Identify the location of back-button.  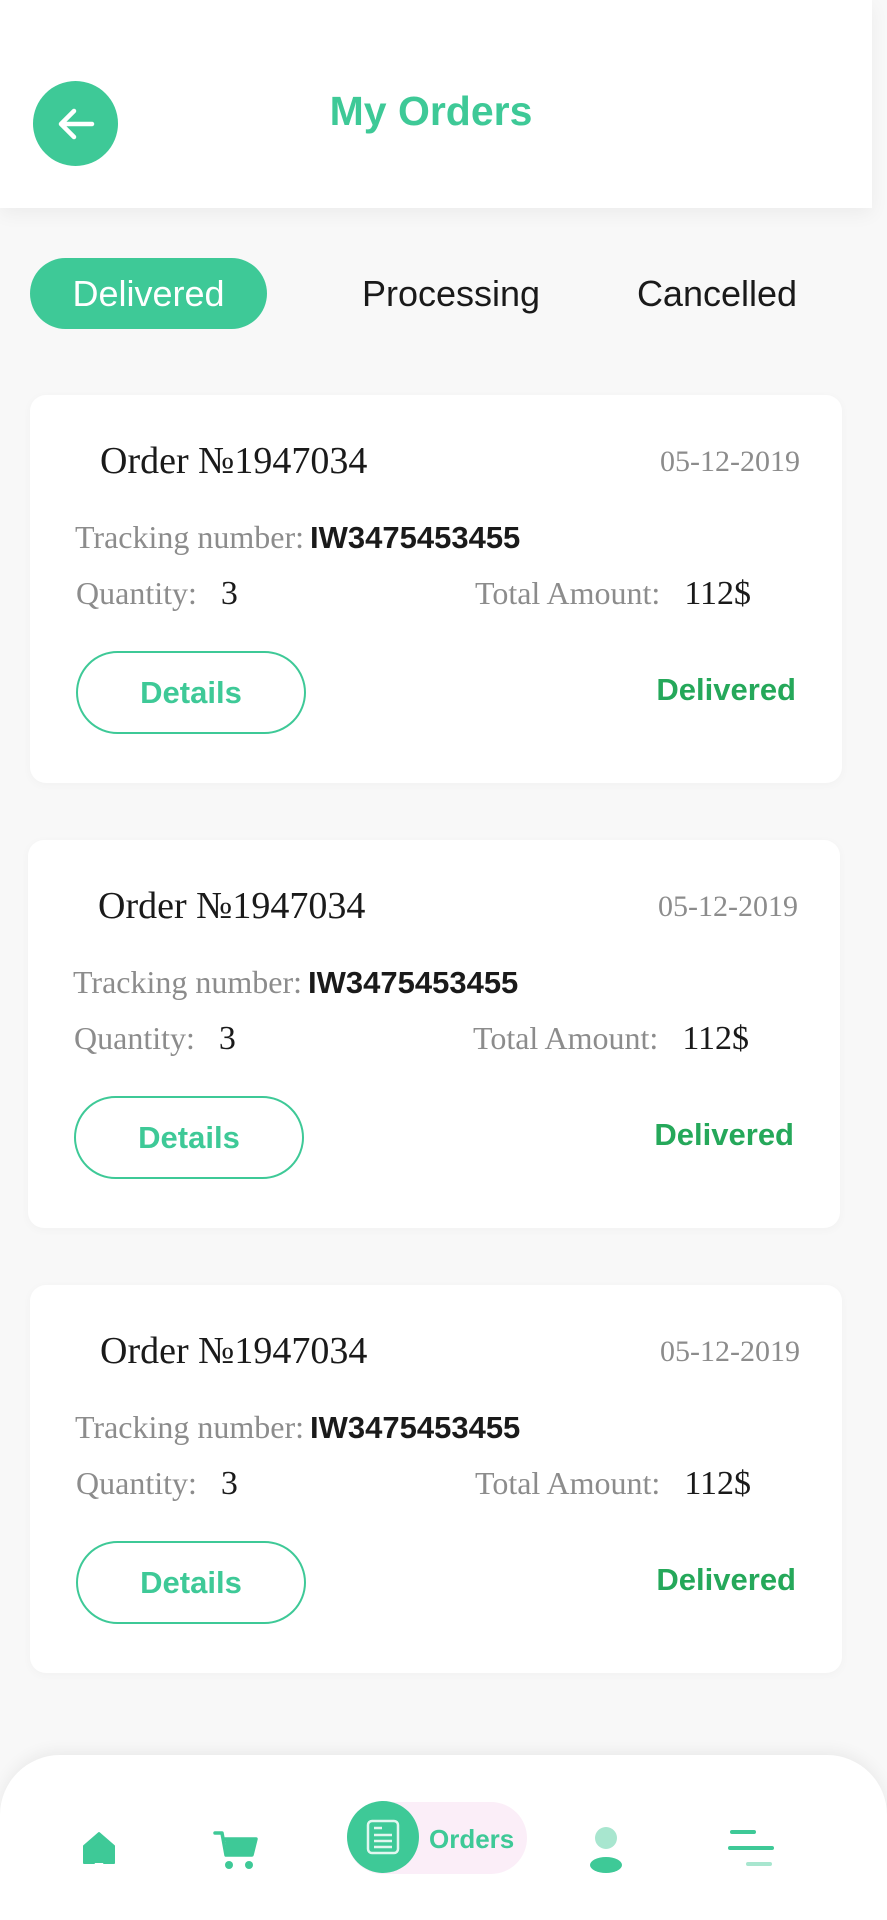
(75, 123).